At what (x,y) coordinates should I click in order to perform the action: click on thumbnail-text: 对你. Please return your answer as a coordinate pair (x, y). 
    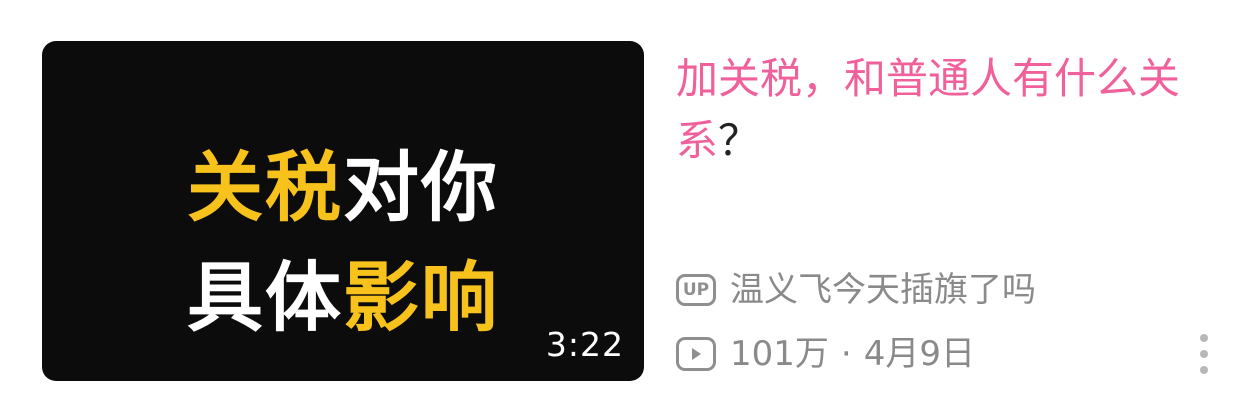
    Looking at the image, I should click on (421, 187).